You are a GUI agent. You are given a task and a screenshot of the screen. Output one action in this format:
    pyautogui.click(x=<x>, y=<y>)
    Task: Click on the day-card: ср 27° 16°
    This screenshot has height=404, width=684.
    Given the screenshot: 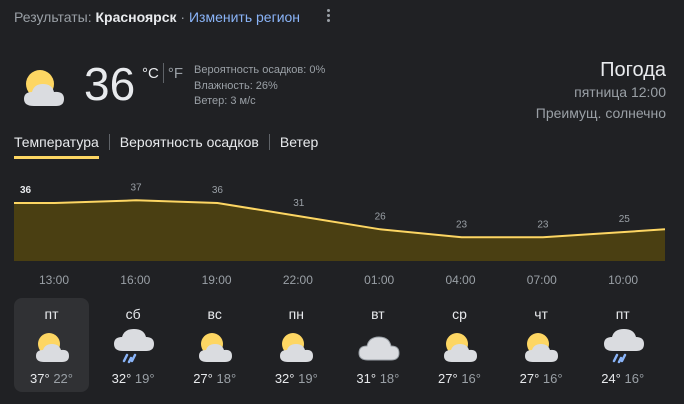 What is the action you would take?
    pyautogui.click(x=459, y=345)
    